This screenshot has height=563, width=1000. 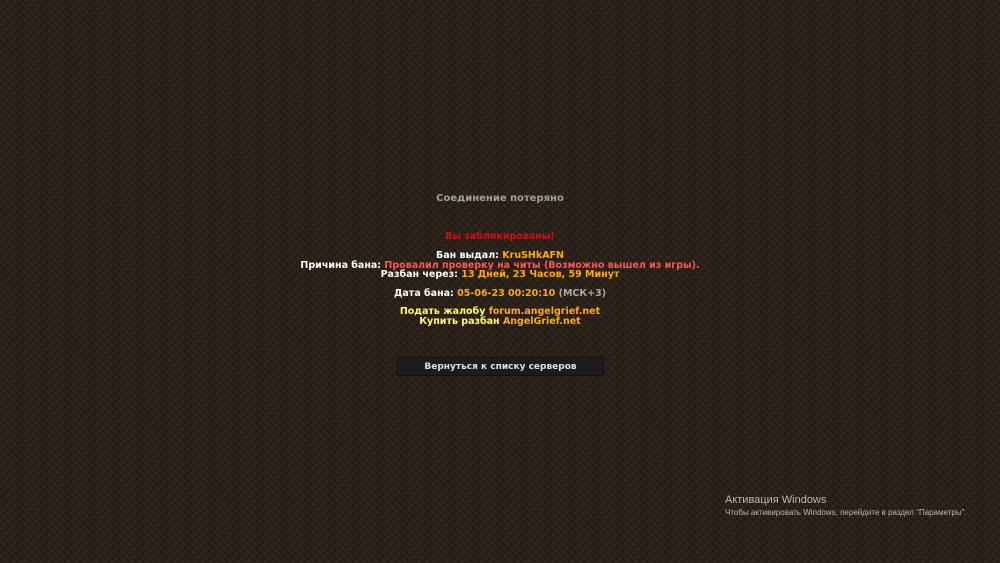 I want to click on unban-time-value: 13 Дней, 23 Часов, 59 Минут, so click(x=540, y=274).